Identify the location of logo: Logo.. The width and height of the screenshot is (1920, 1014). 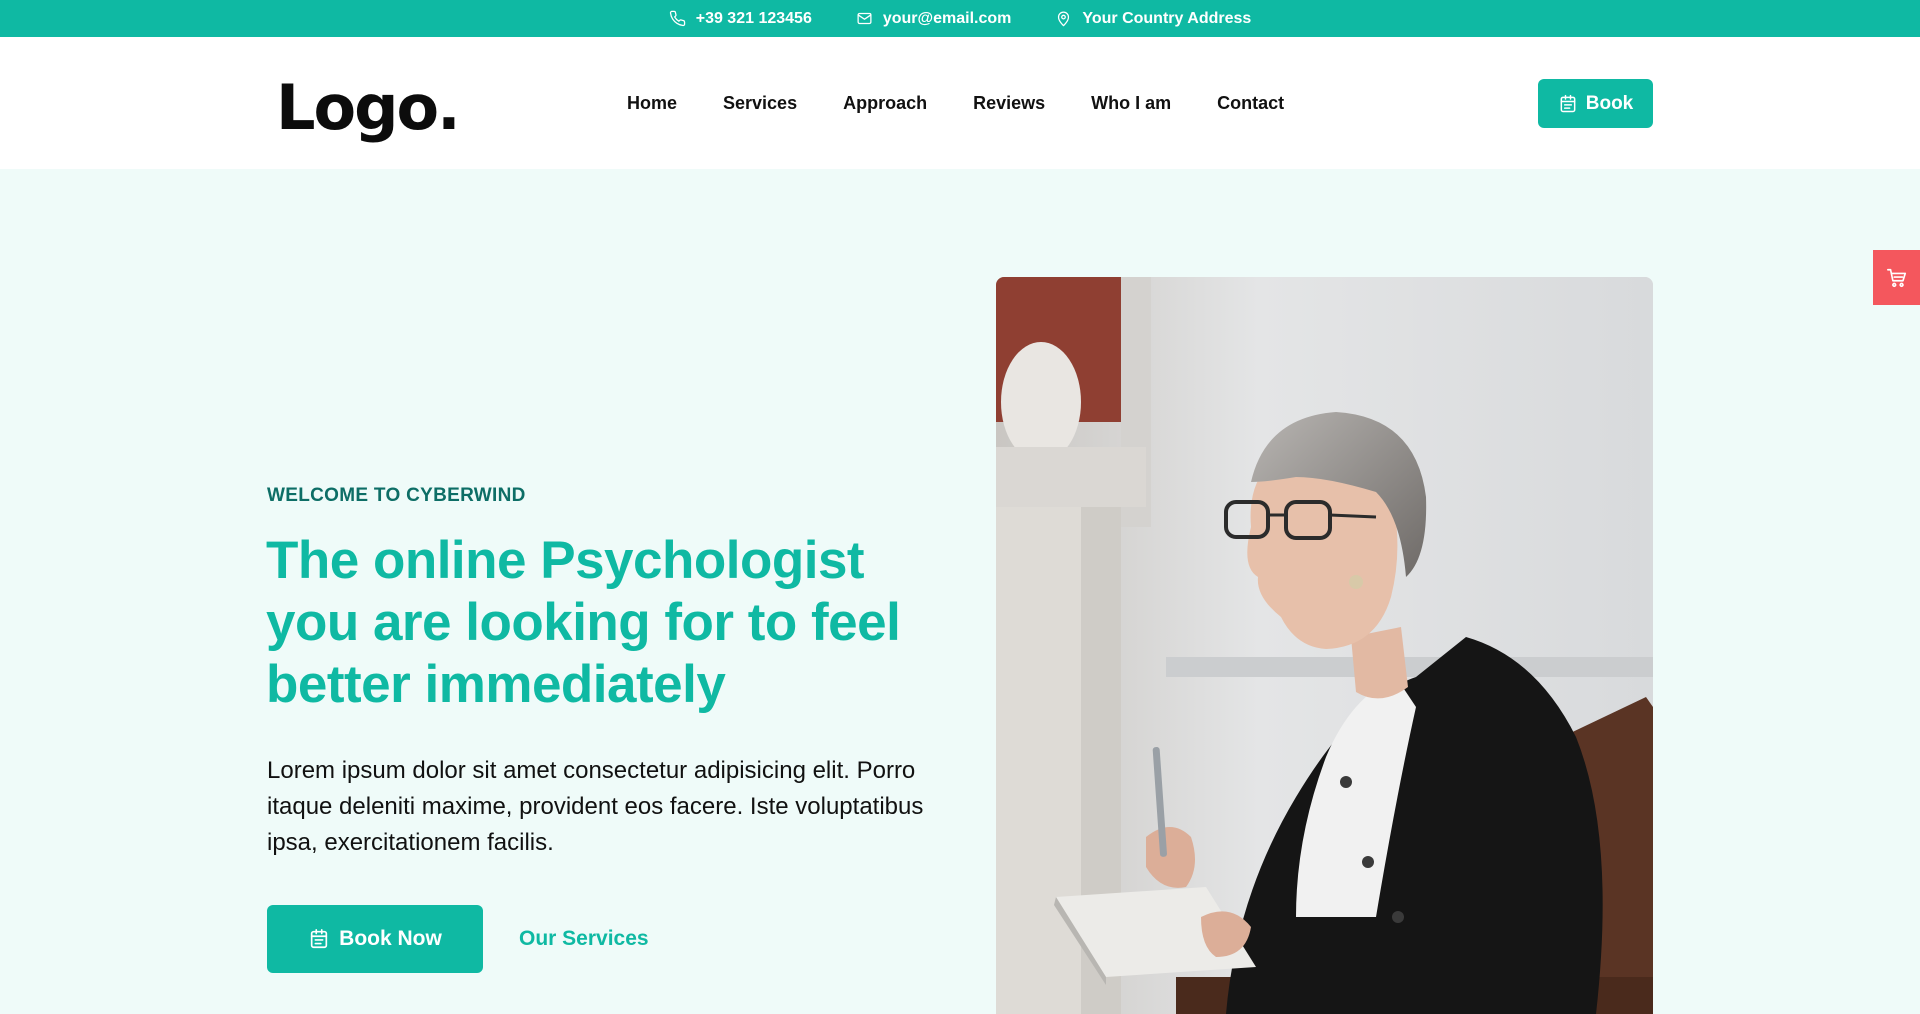
(368, 107).